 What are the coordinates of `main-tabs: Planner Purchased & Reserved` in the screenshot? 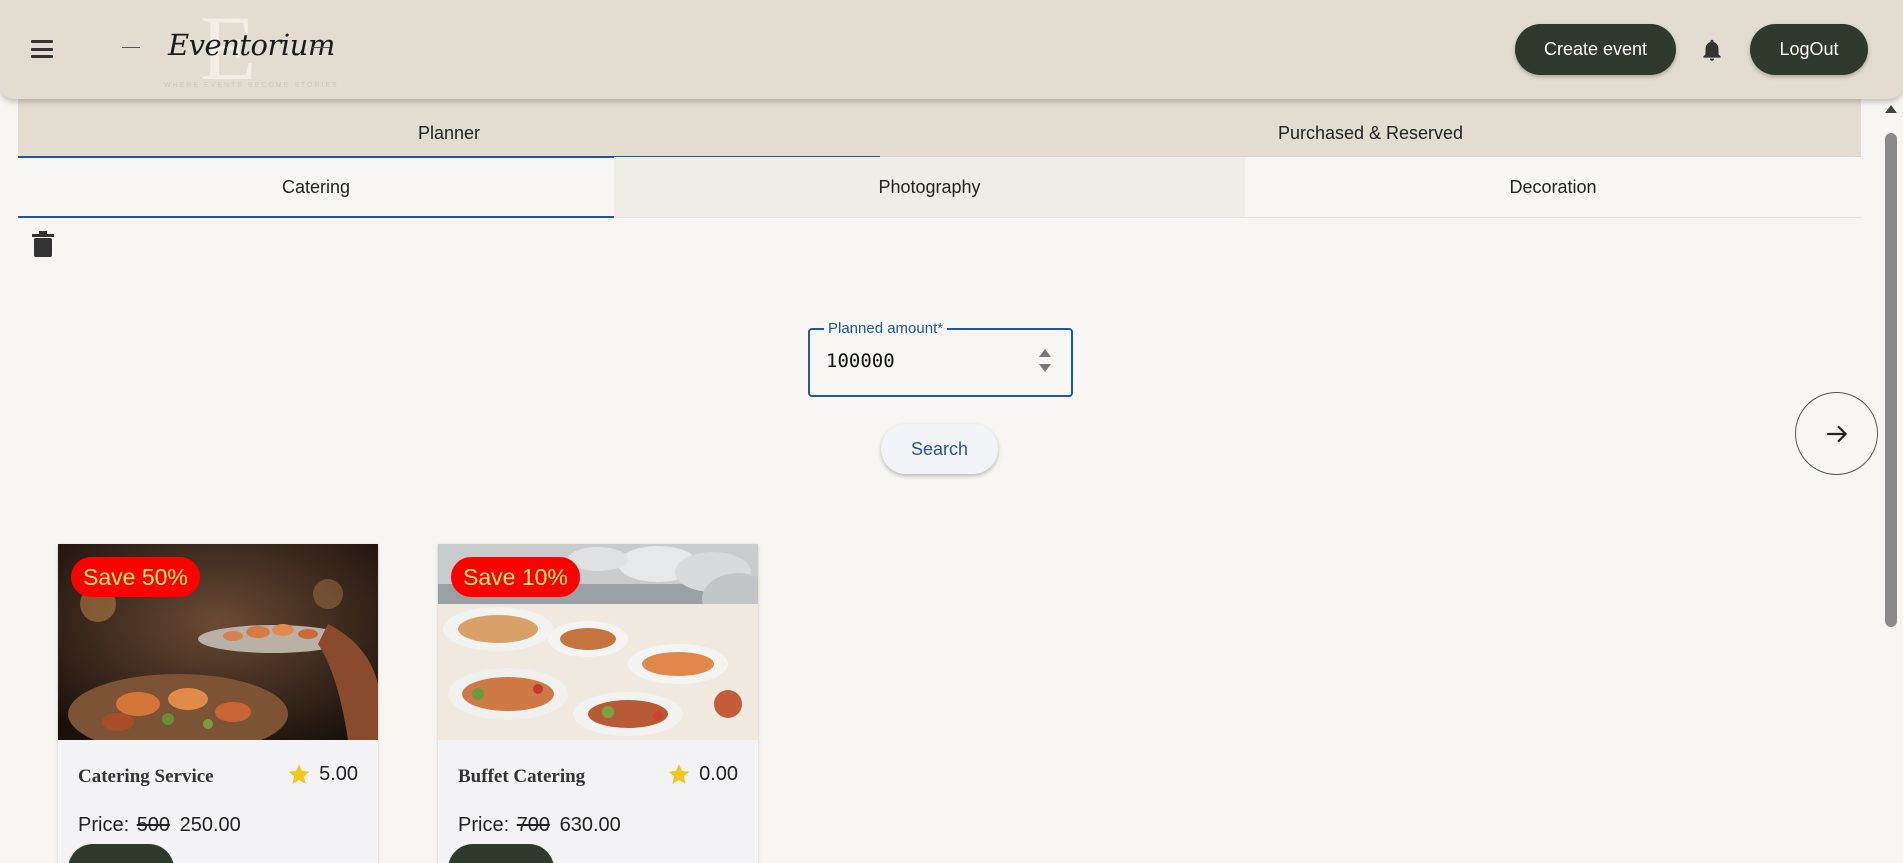 It's located at (939, 128).